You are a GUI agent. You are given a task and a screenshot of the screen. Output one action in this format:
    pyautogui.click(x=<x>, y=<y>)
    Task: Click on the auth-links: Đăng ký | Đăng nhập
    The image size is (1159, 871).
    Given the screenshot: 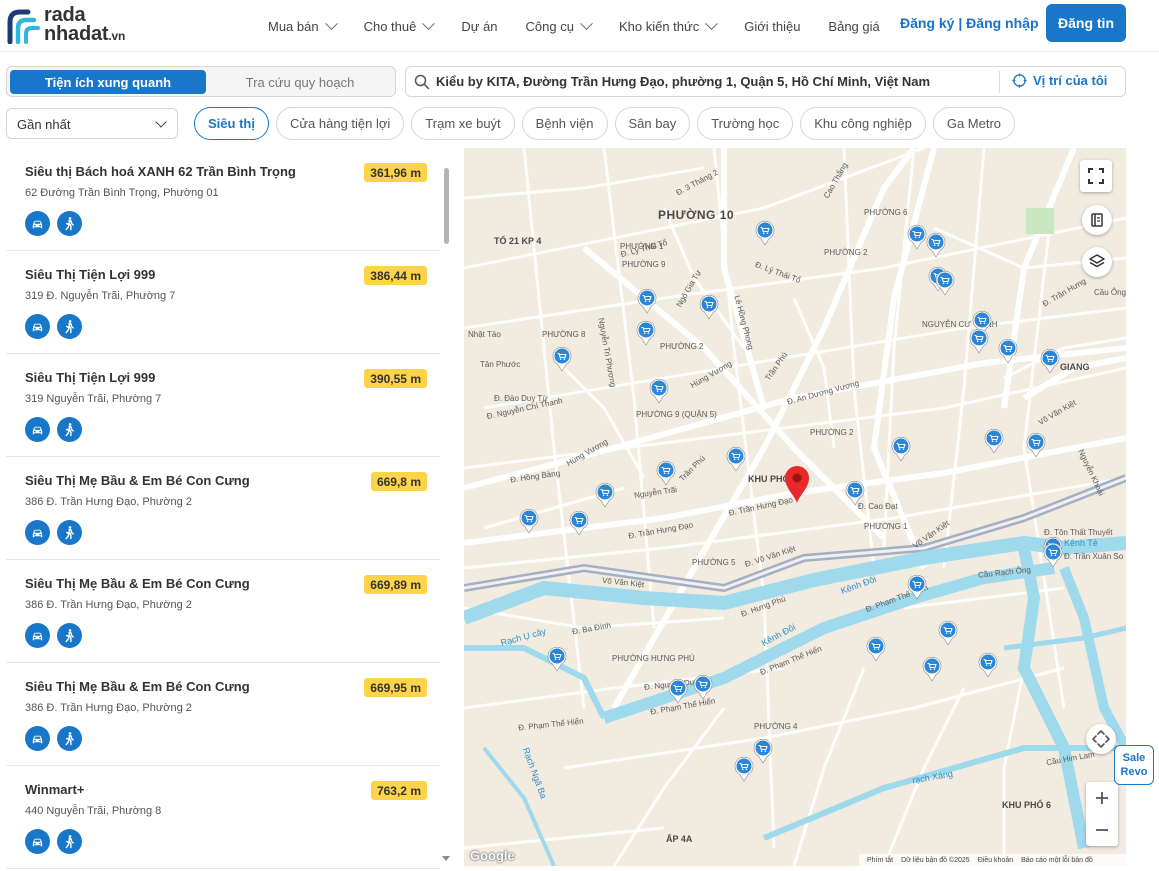 What is the action you would take?
    pyautogui.click(x=969, y=23)
    